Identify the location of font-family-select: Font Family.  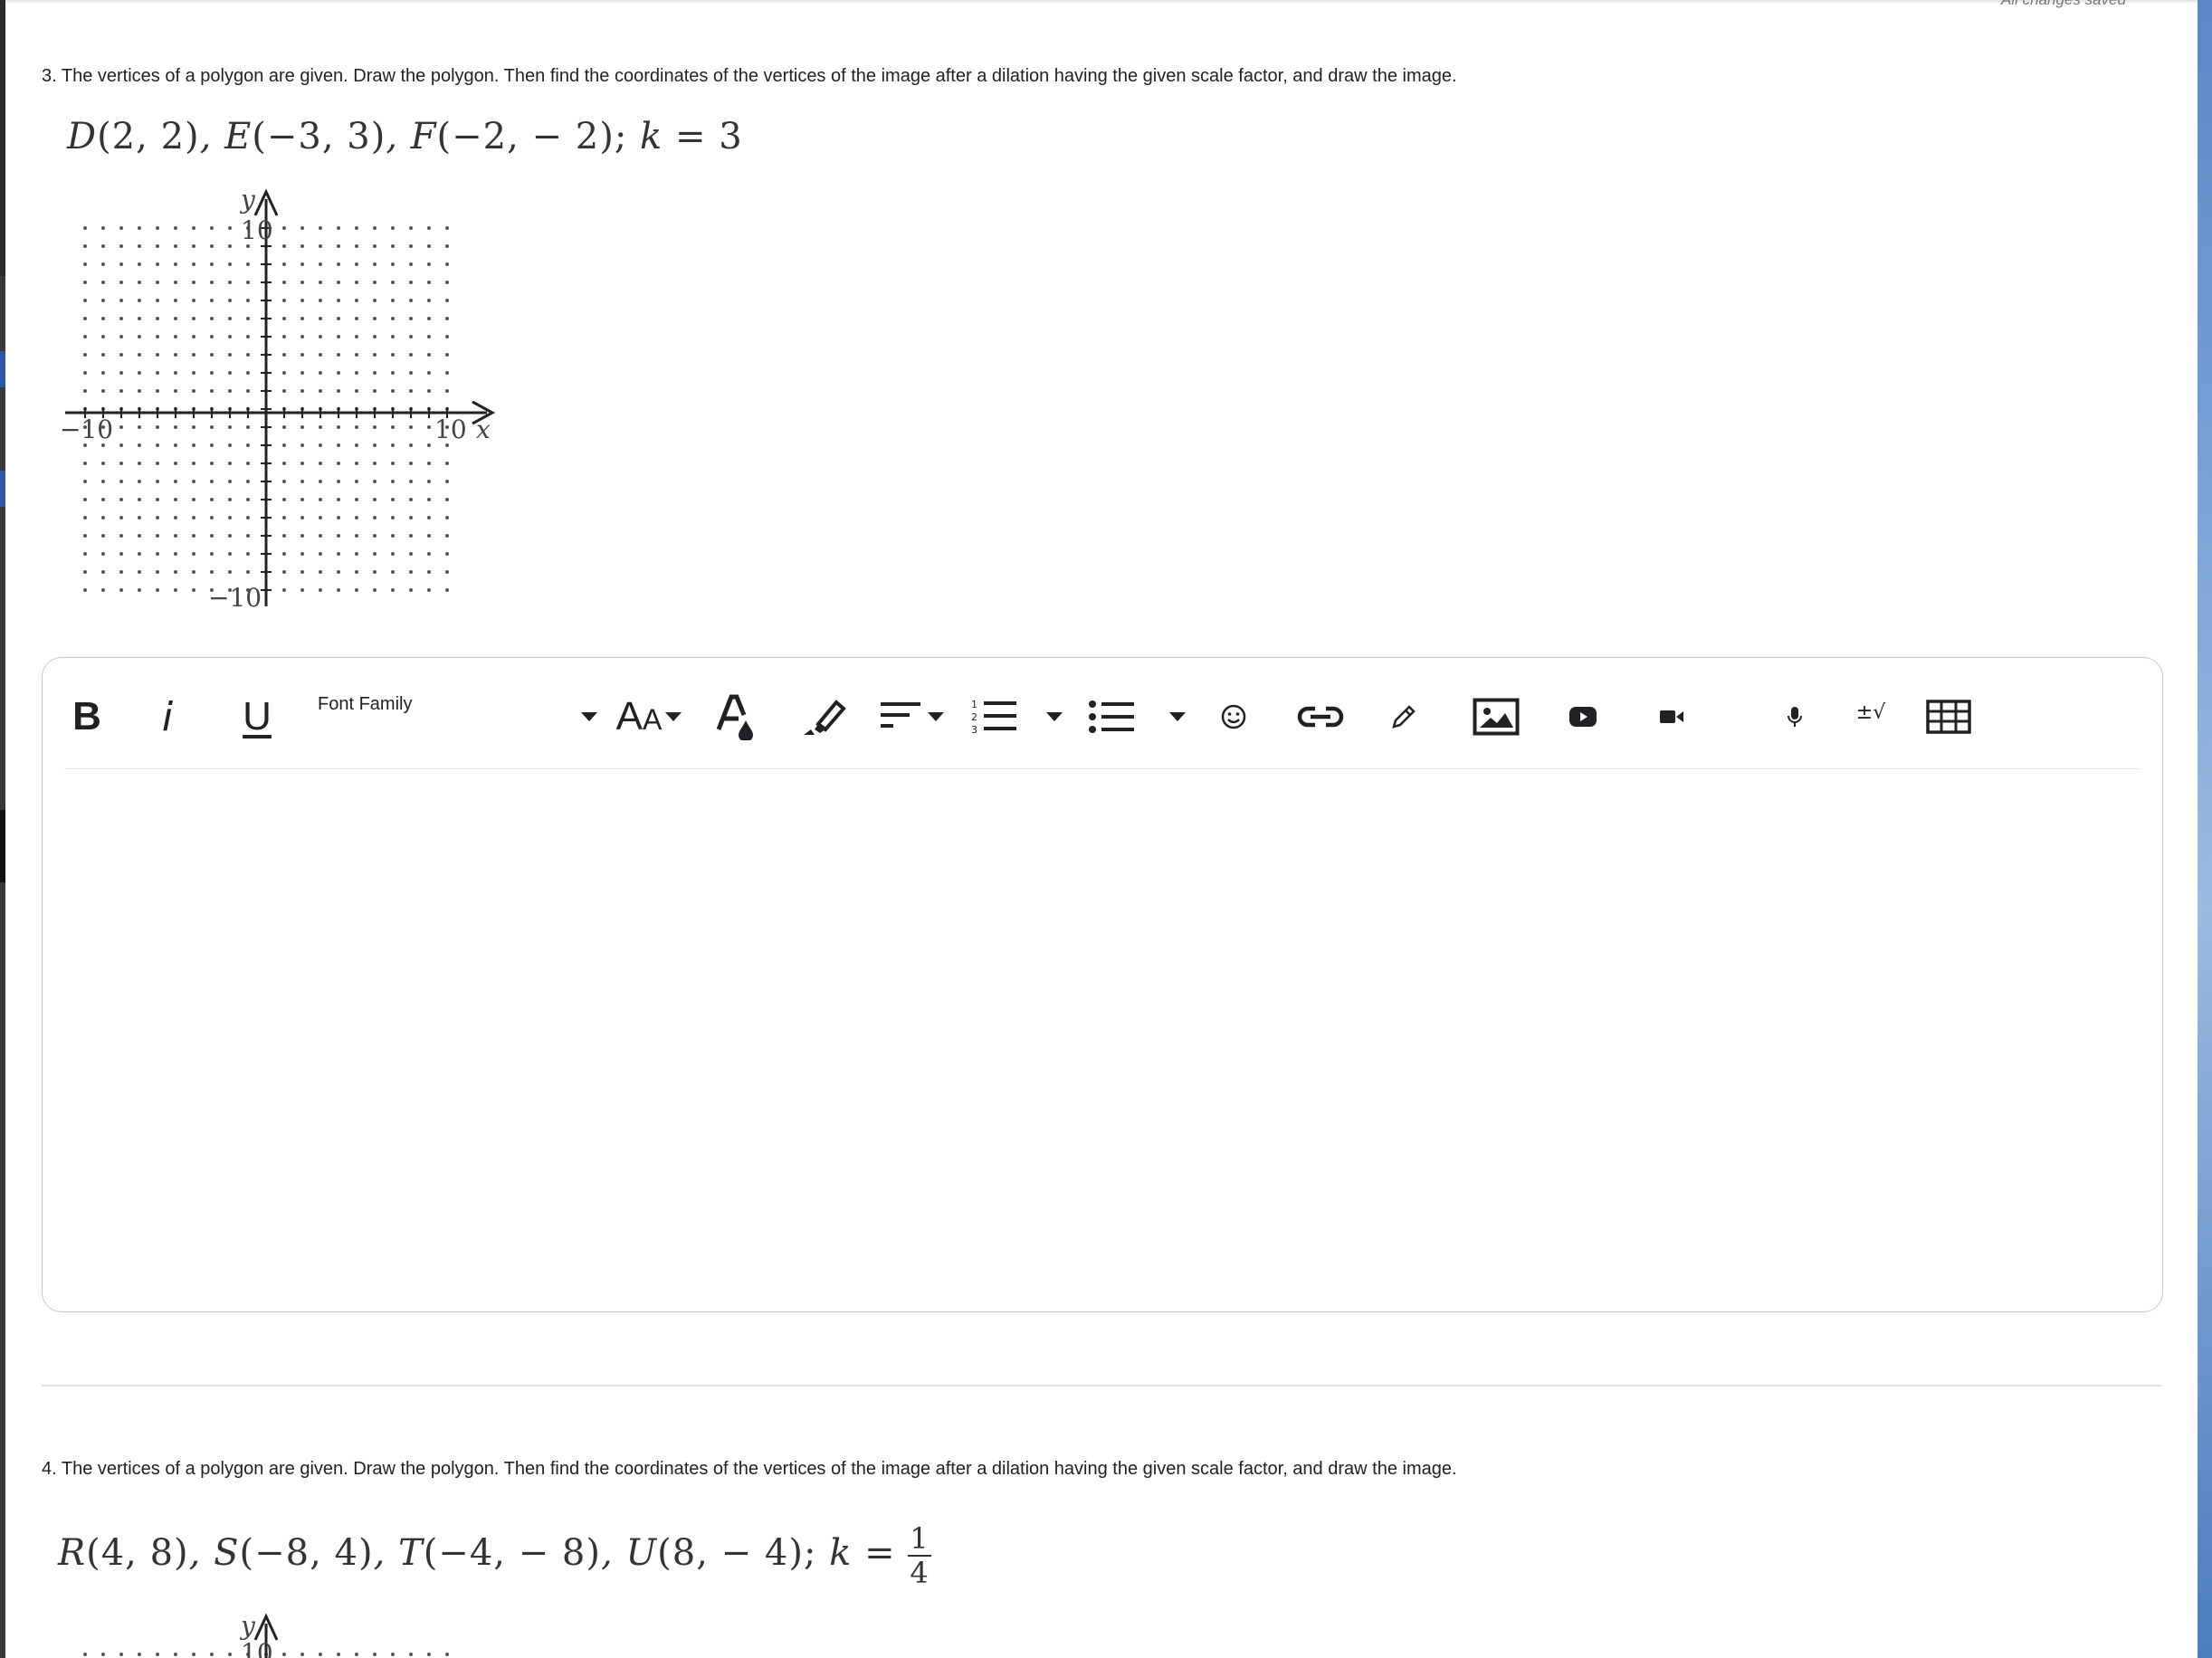
(365, 704).